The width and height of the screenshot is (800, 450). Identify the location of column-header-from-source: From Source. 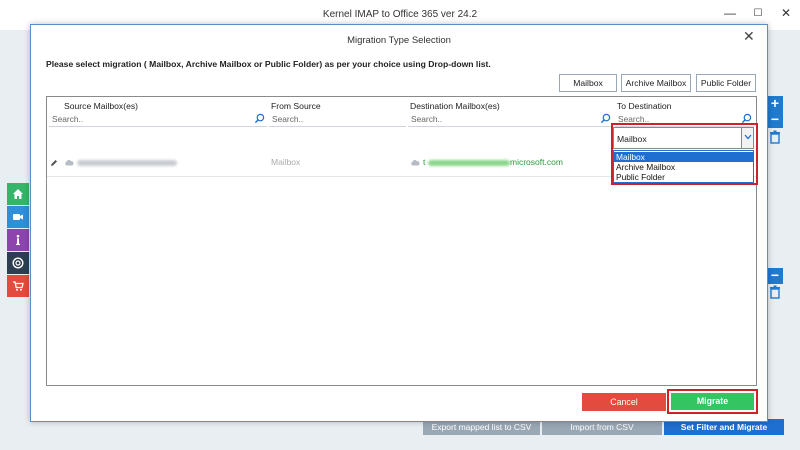
(296, 106).